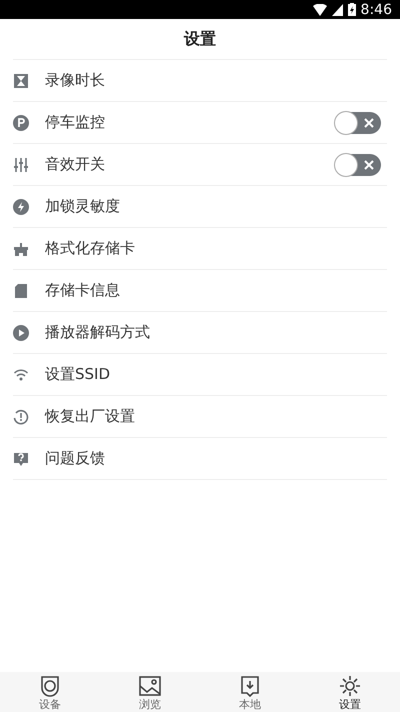  I want to click on sd-card-icon, so click(21, 290).